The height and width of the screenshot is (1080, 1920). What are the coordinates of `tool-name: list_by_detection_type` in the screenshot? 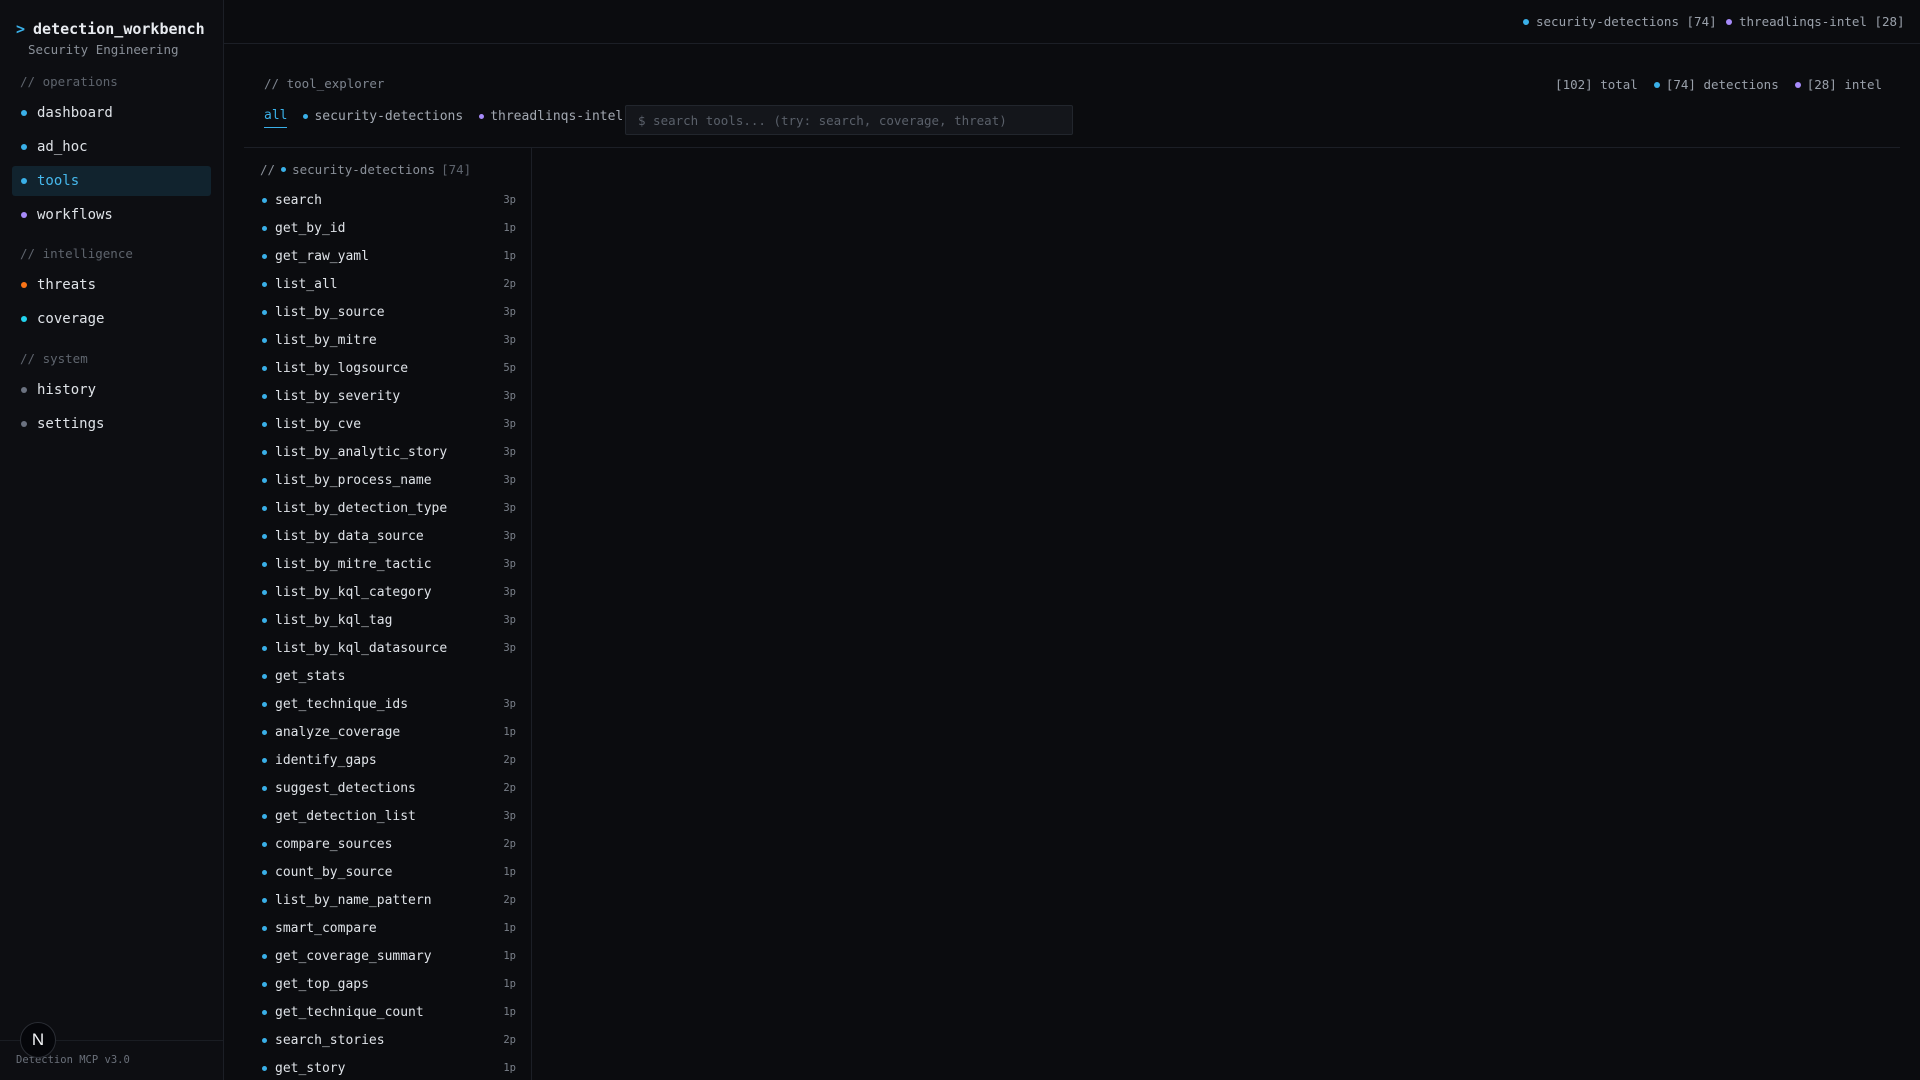 It's located at (361, 508).